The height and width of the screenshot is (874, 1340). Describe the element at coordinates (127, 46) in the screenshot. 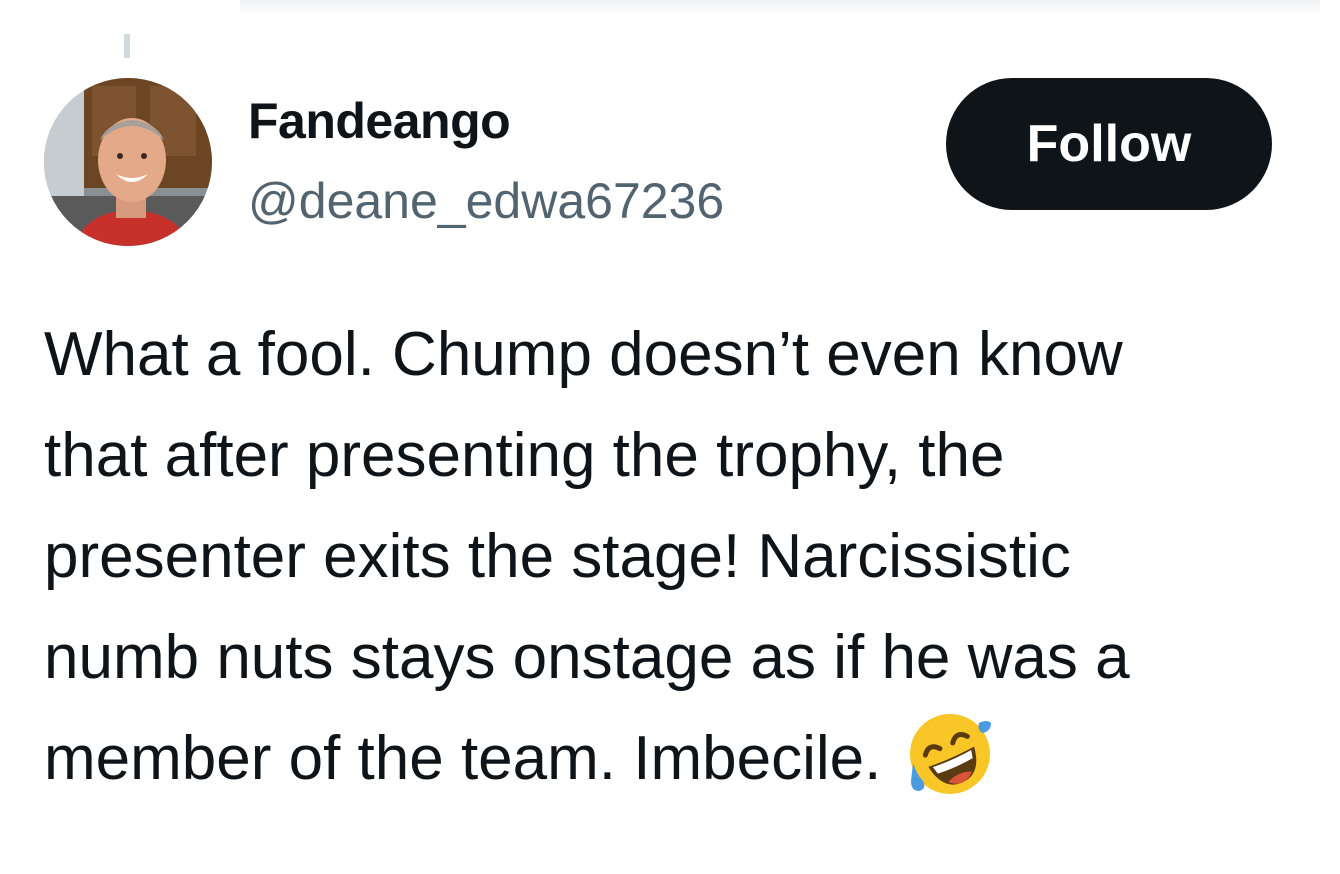

I see `thread-connector-line` at that location.